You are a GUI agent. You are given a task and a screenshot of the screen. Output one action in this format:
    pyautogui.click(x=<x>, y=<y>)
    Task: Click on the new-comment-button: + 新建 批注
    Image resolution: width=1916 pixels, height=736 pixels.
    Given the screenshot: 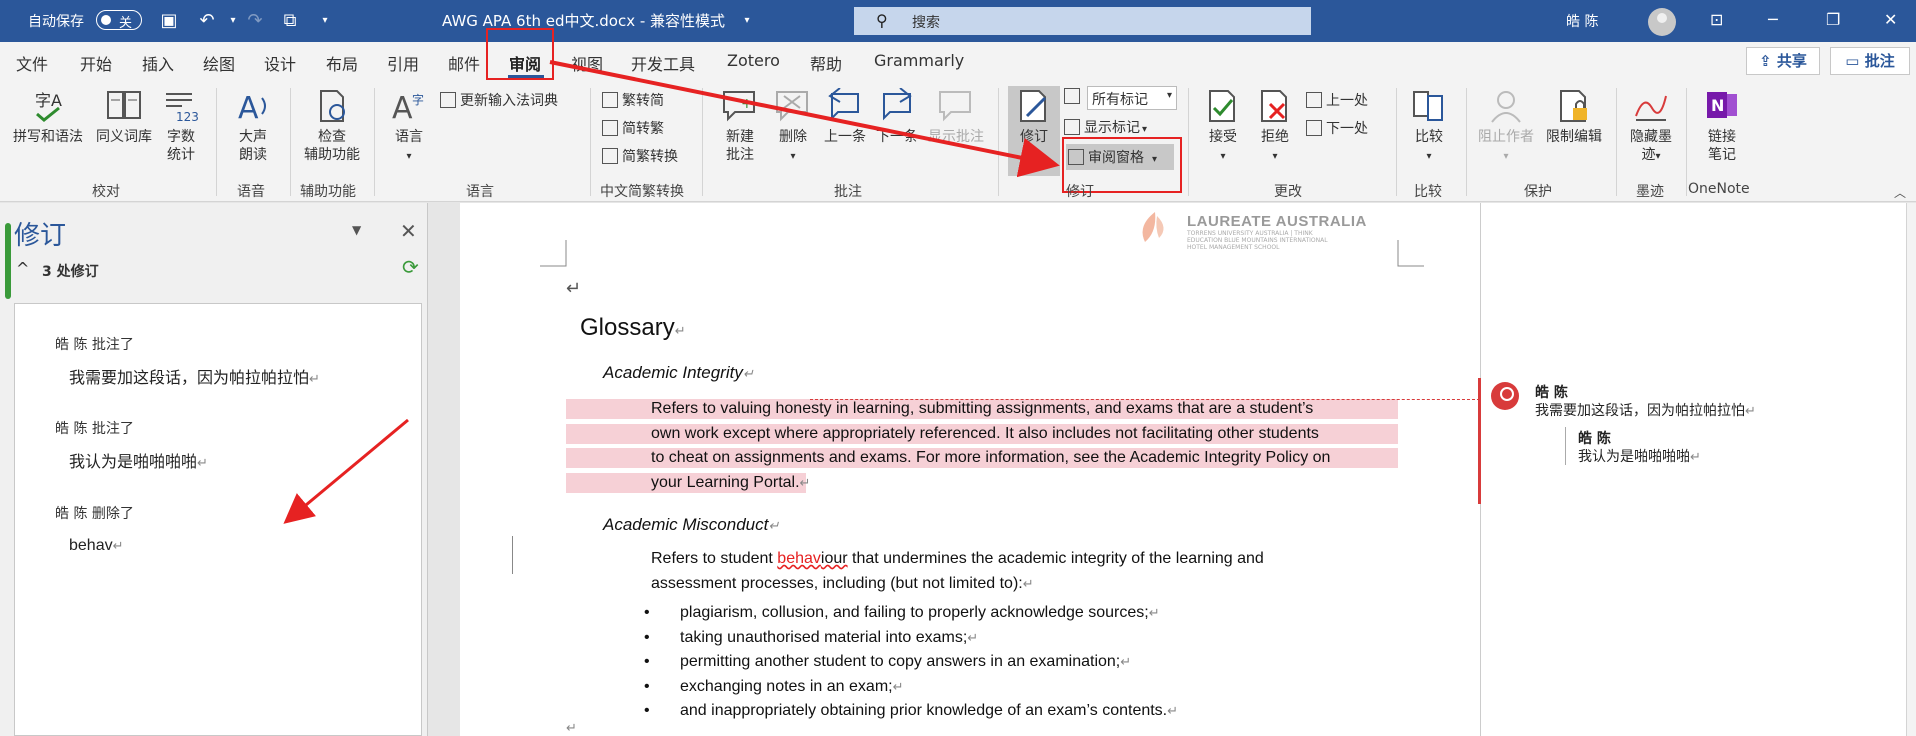 What is the action you would take?
    pyautogui.click(x=740, y=126)
    